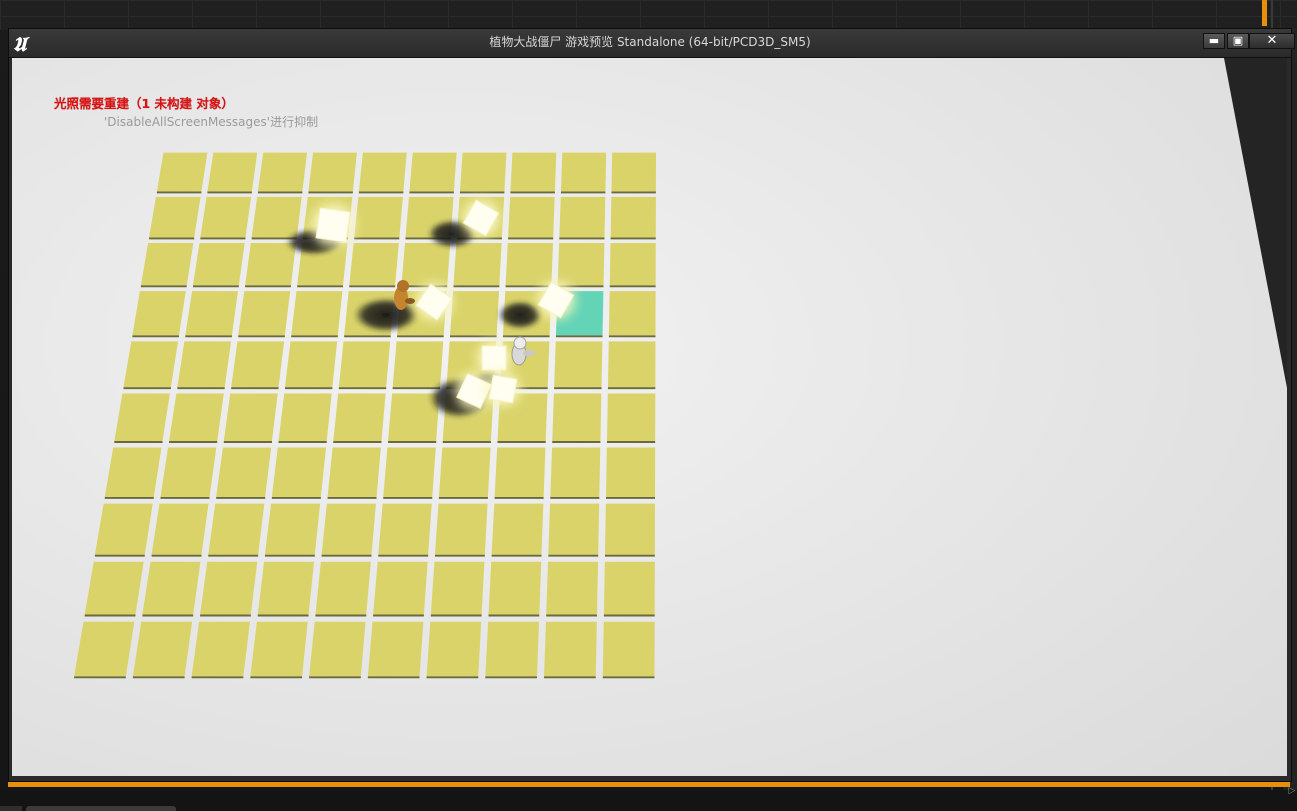 The height and width of the screenshot is (811, 1297). What do you see at coordinates (403, 286) in the screenshot?
I see `zombie-head` at bounding box center [403, 286].